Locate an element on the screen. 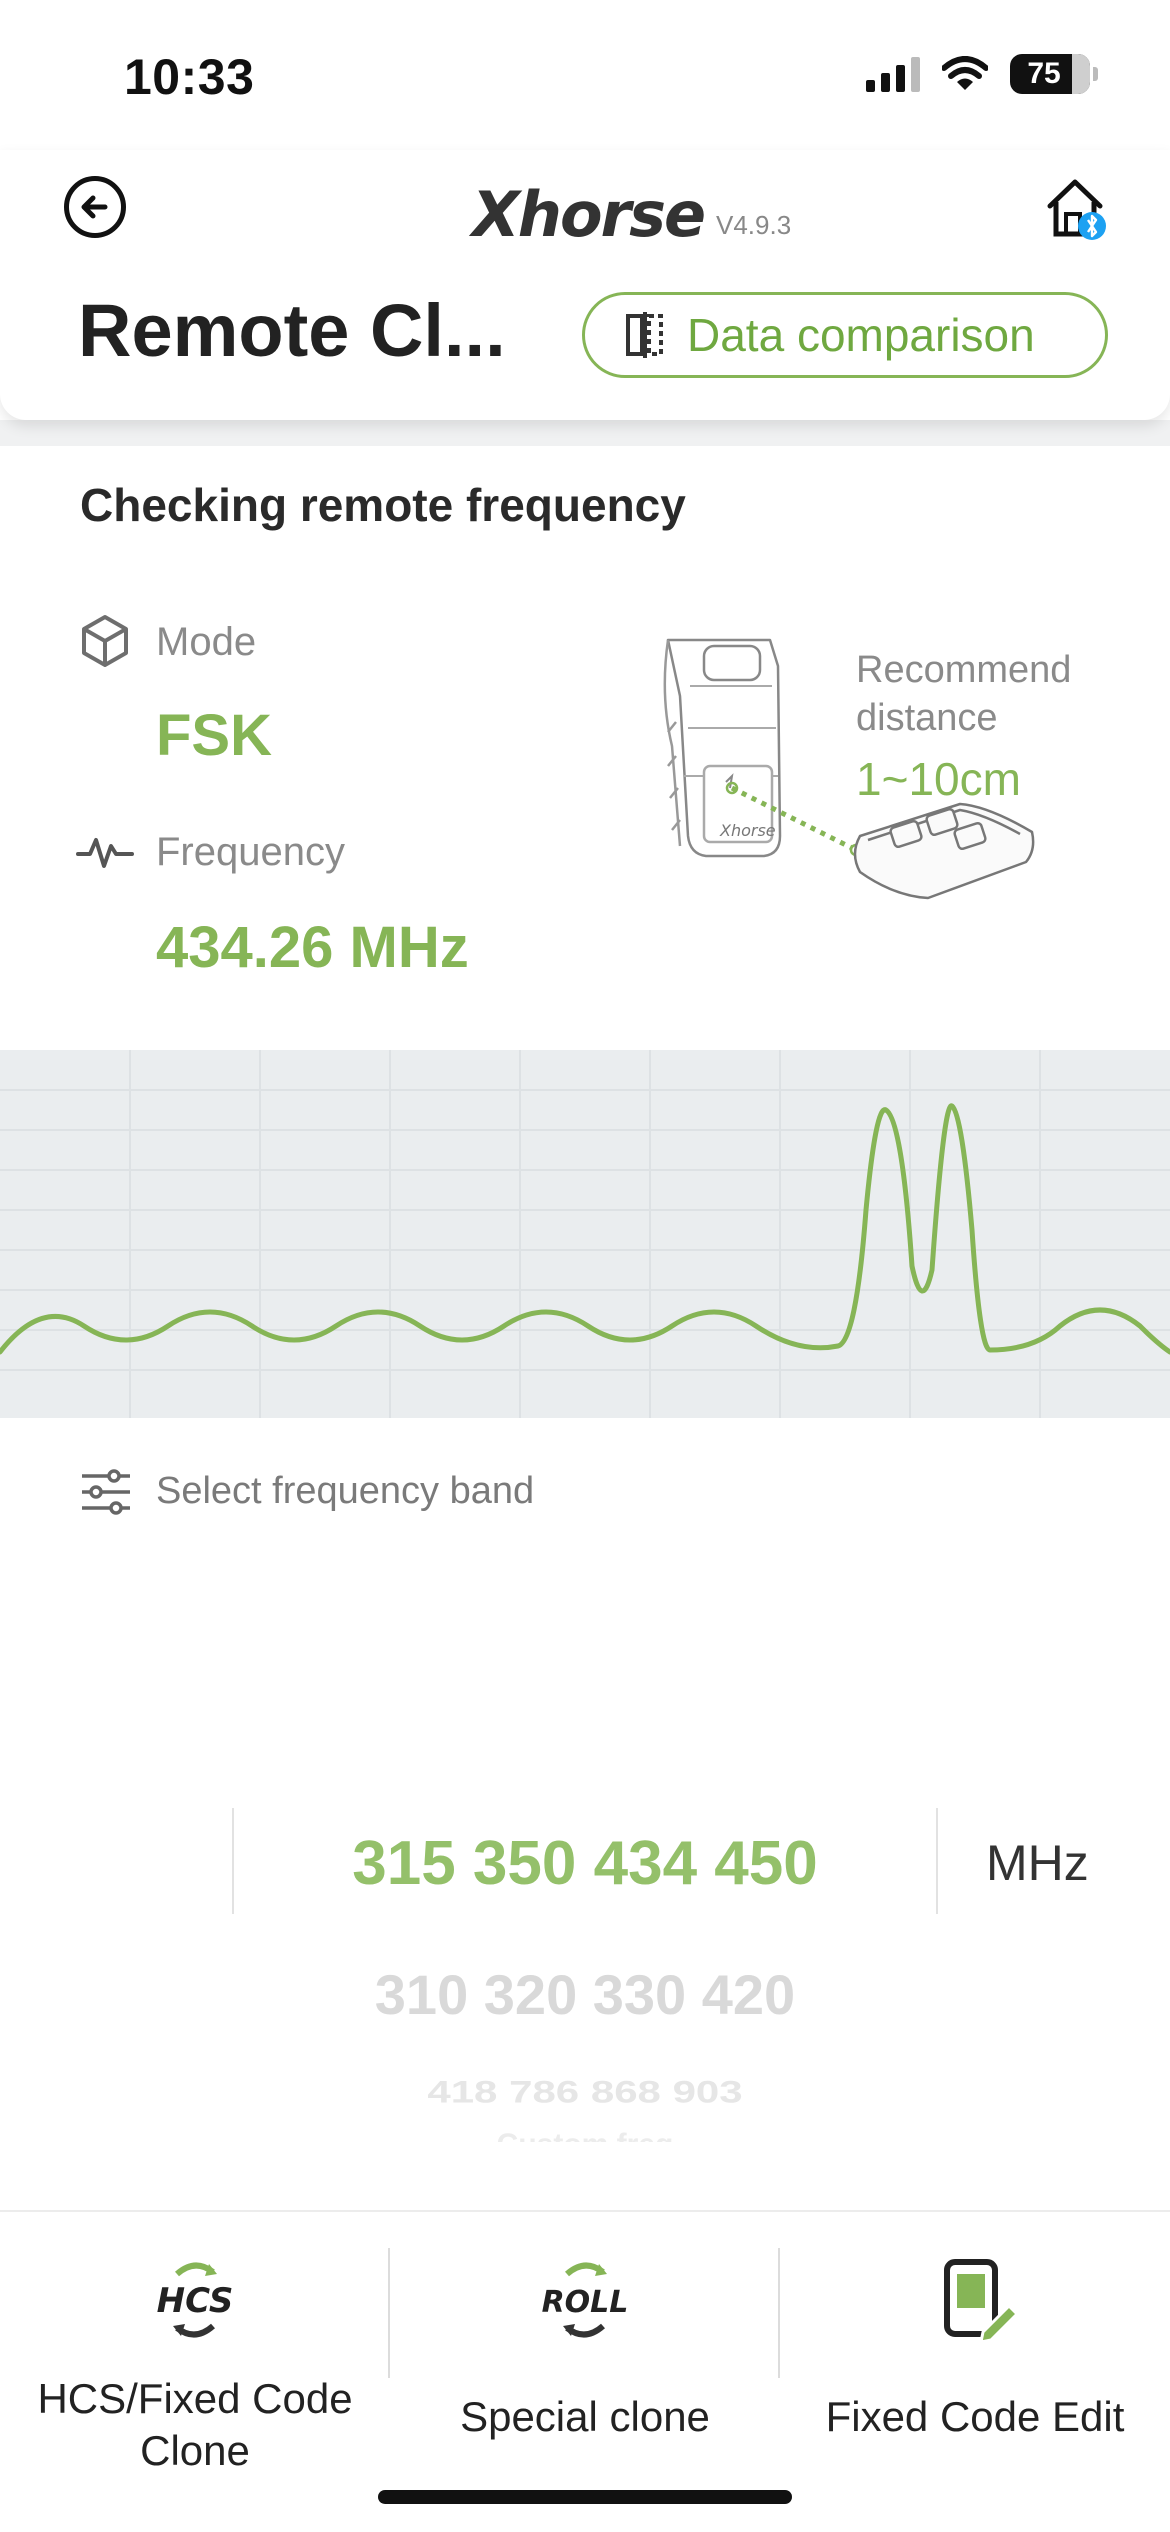  tab-label: Fixed Code Edit is located at coordinates (975, 2416).